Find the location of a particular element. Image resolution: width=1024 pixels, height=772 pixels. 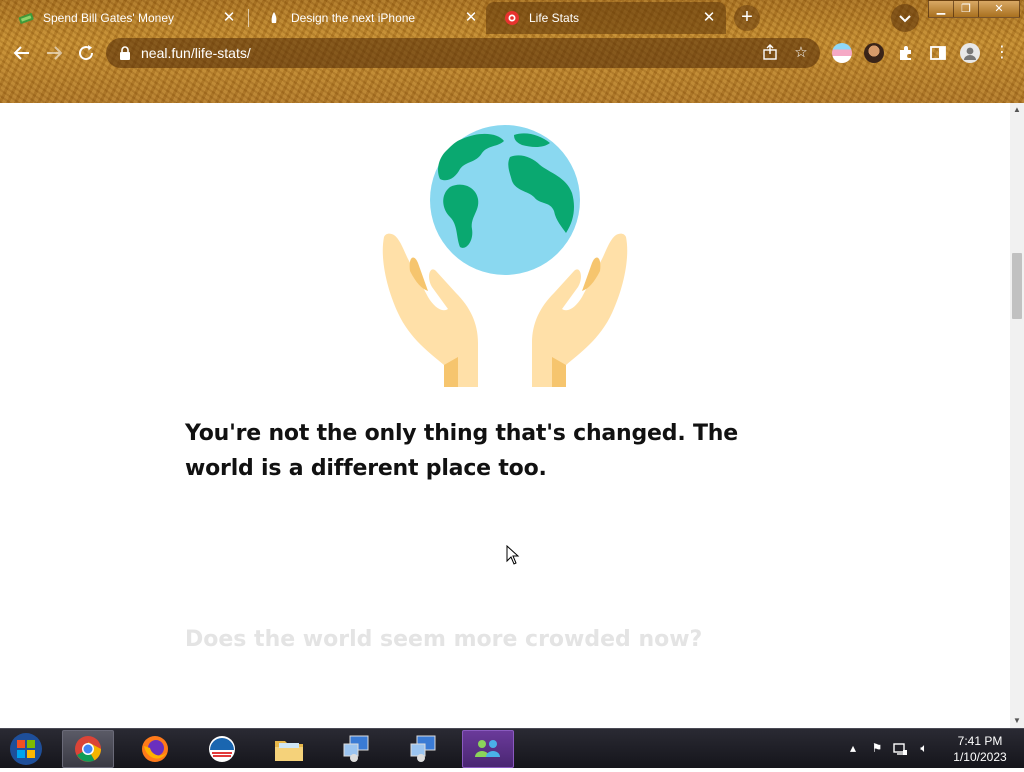

taskbar-chrome is located at coordinates (88, 749).